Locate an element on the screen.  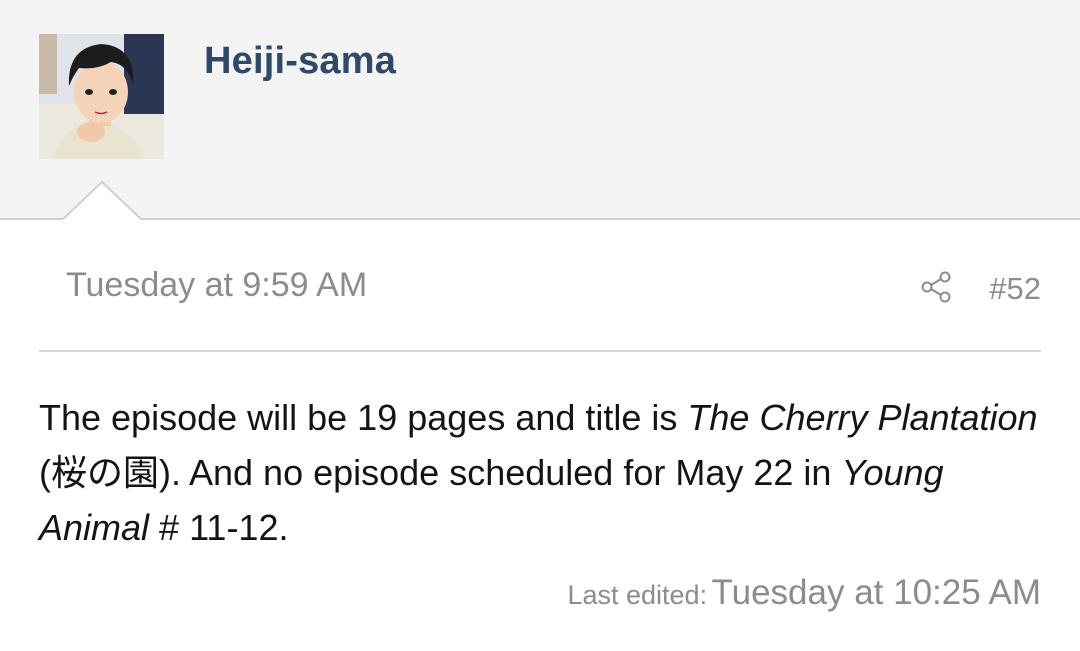
body-text-3: # 11-12. is located at coordinates (219, 527).